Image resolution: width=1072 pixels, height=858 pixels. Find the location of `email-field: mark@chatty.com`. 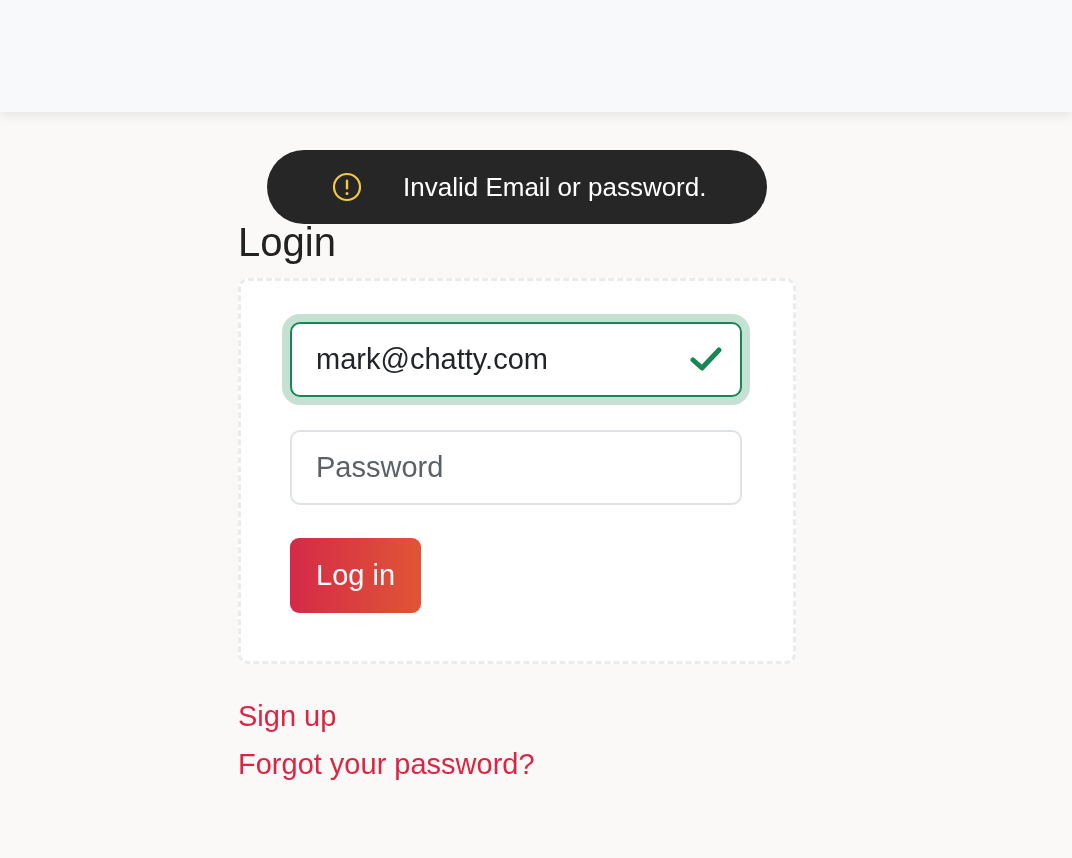

email-field: mark@chatty.com is located at coordinates (516, 359).